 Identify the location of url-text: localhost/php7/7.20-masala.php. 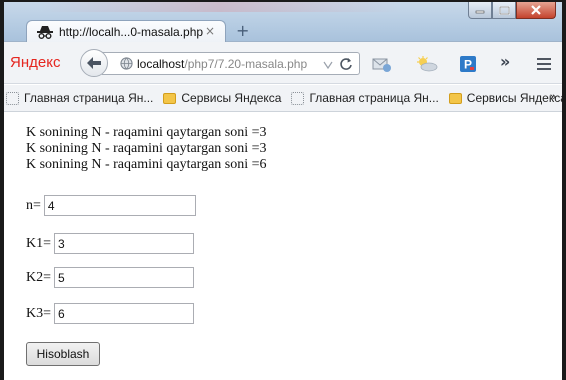
(222, 64).